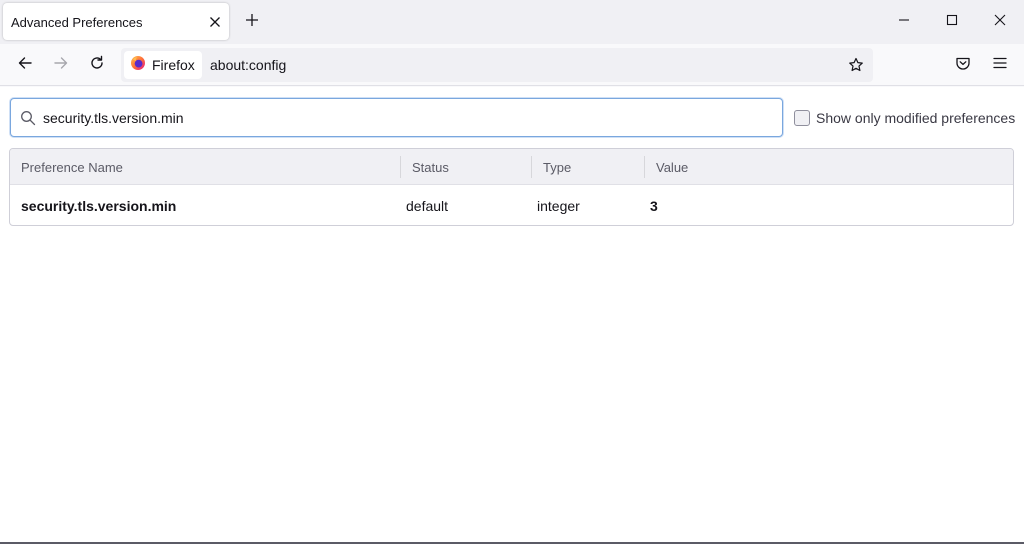 This screenshot has width=1024, height=544. I want to click on pocket-button, so click(963, 65).